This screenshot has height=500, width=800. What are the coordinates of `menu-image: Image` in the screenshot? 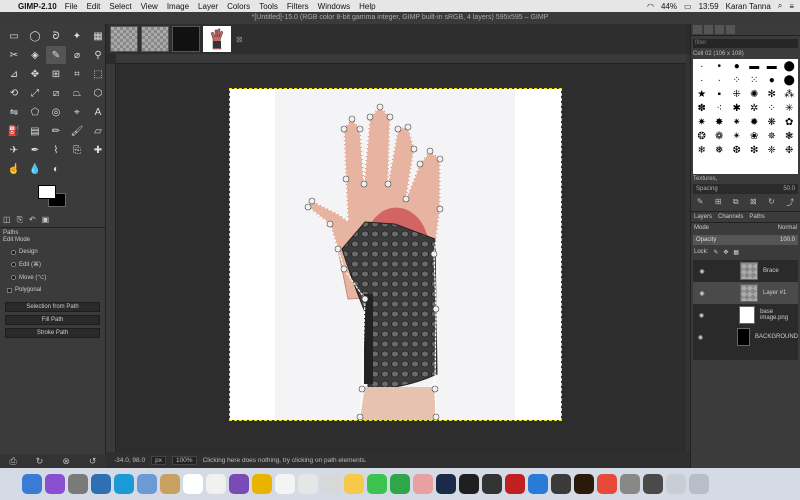 It's located at (178, 6).